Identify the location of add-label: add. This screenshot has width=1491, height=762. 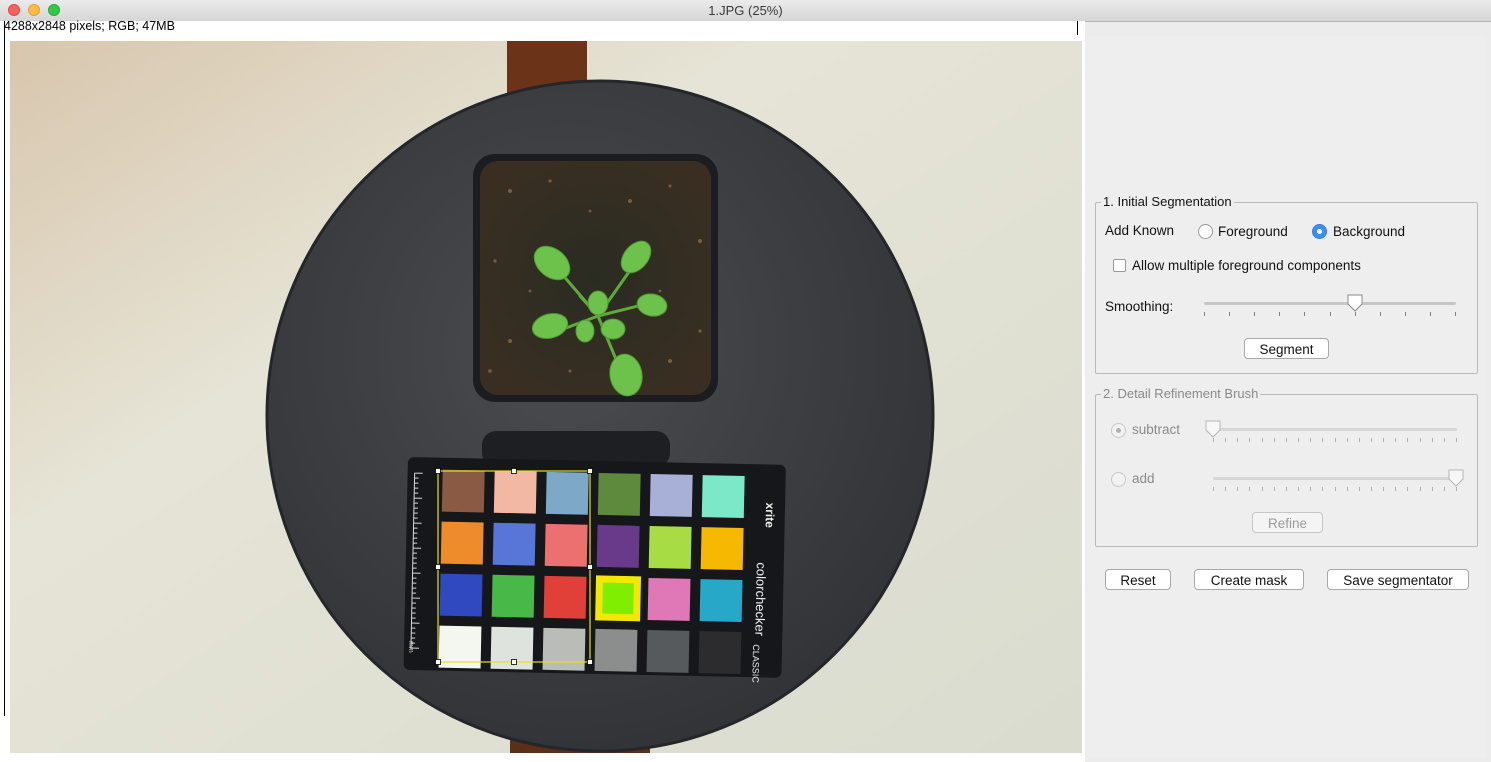
(1143, 478).